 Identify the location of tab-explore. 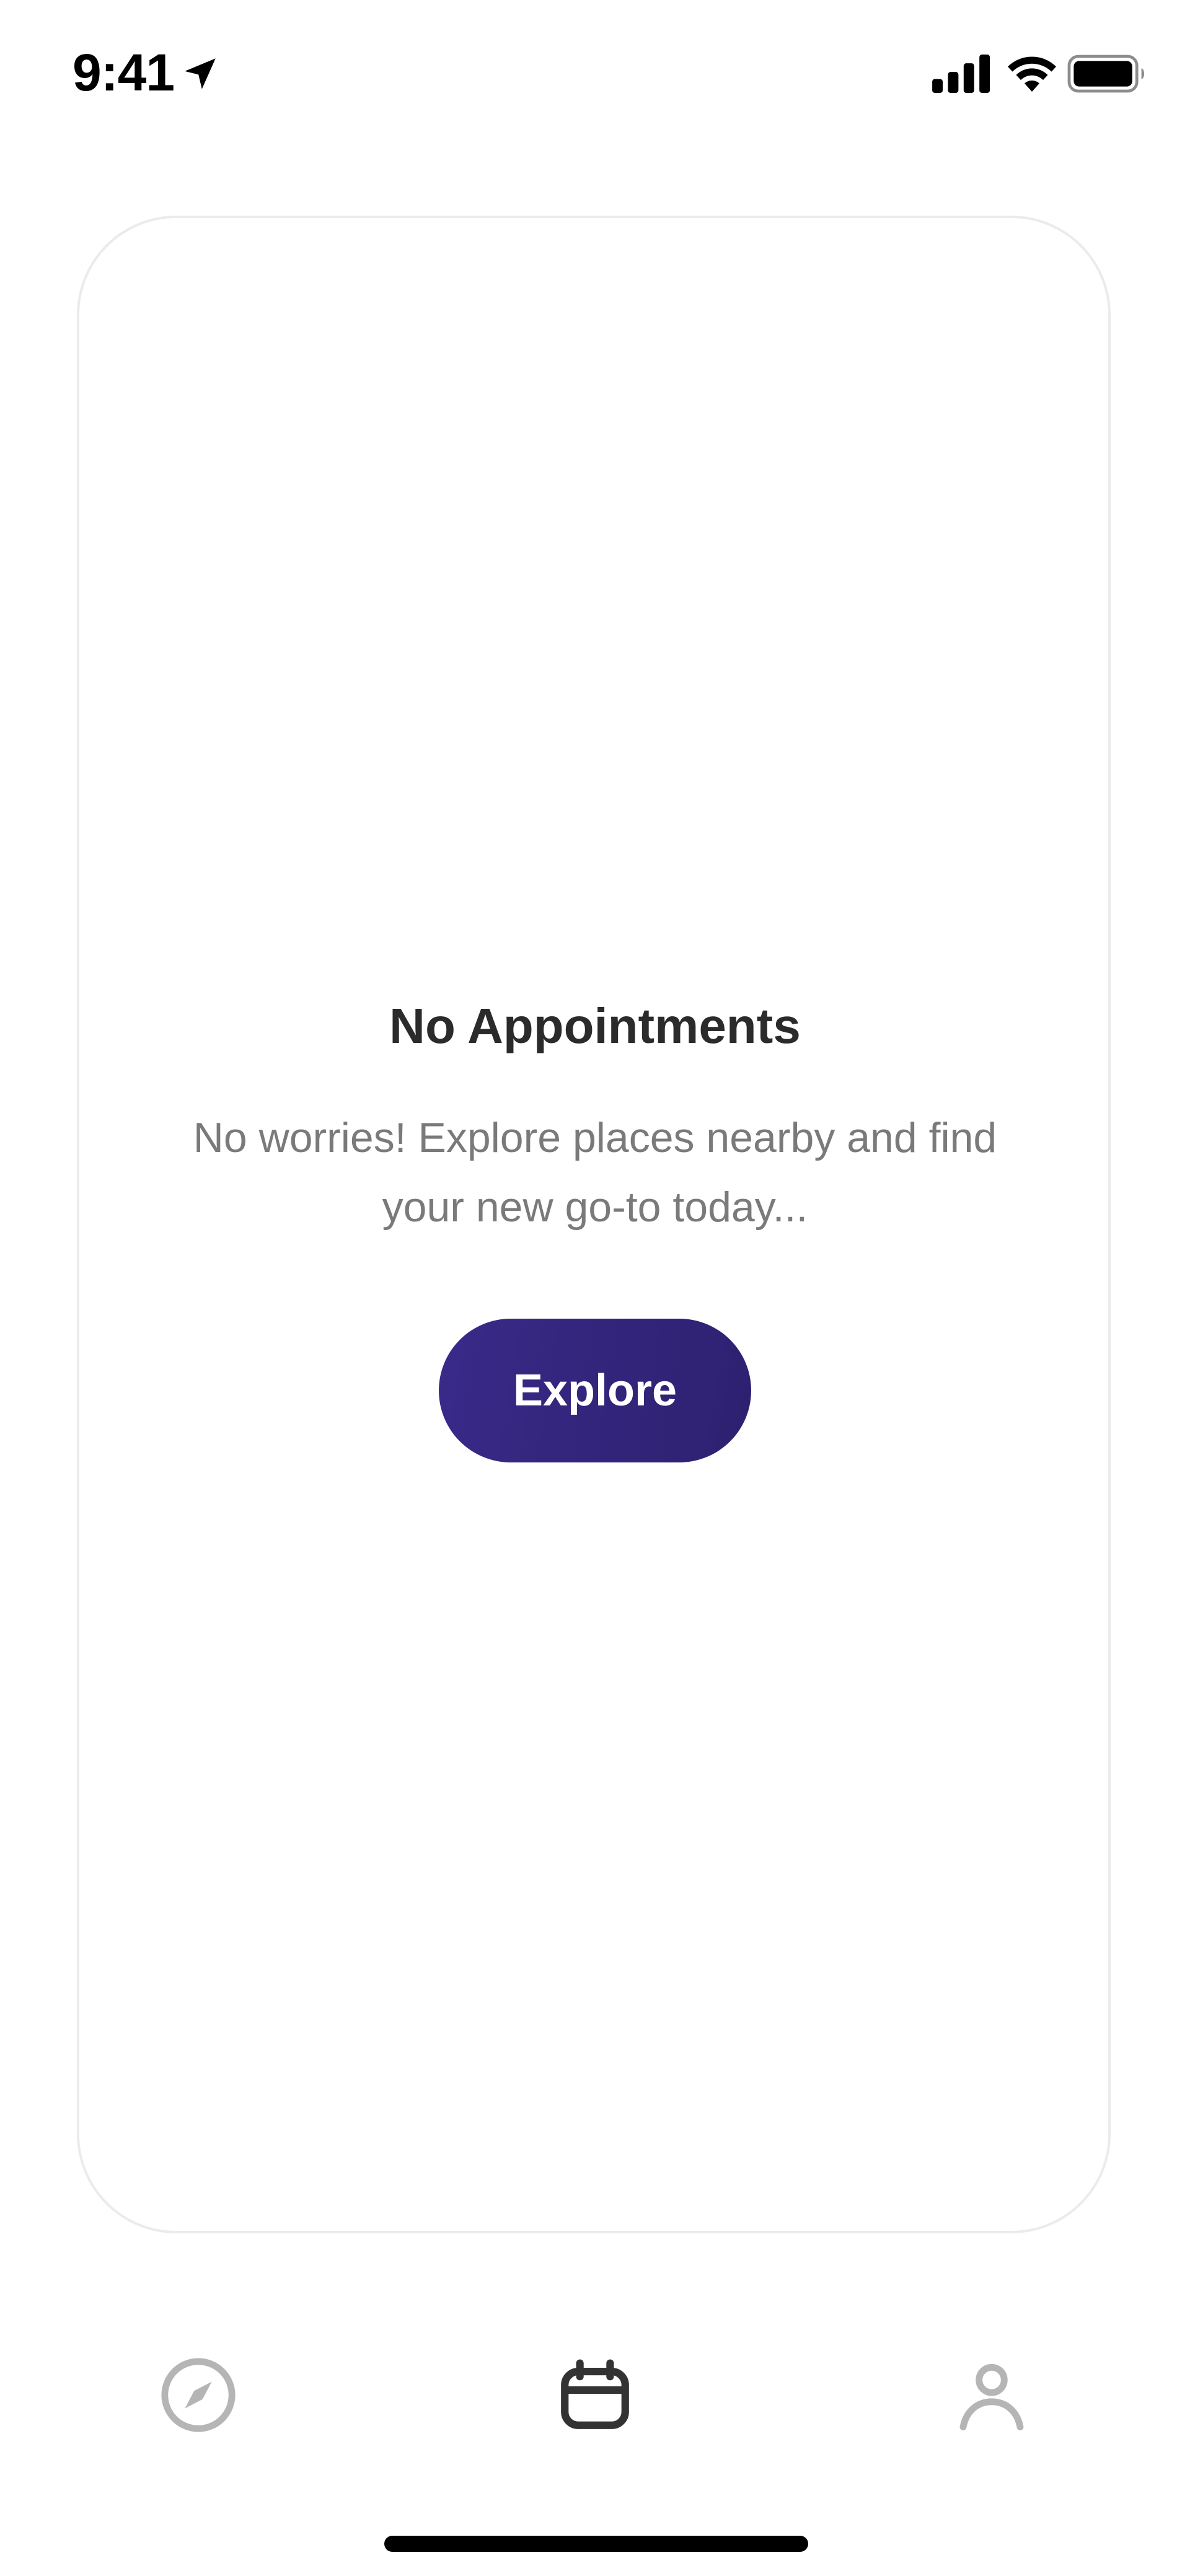
(198, 2395).